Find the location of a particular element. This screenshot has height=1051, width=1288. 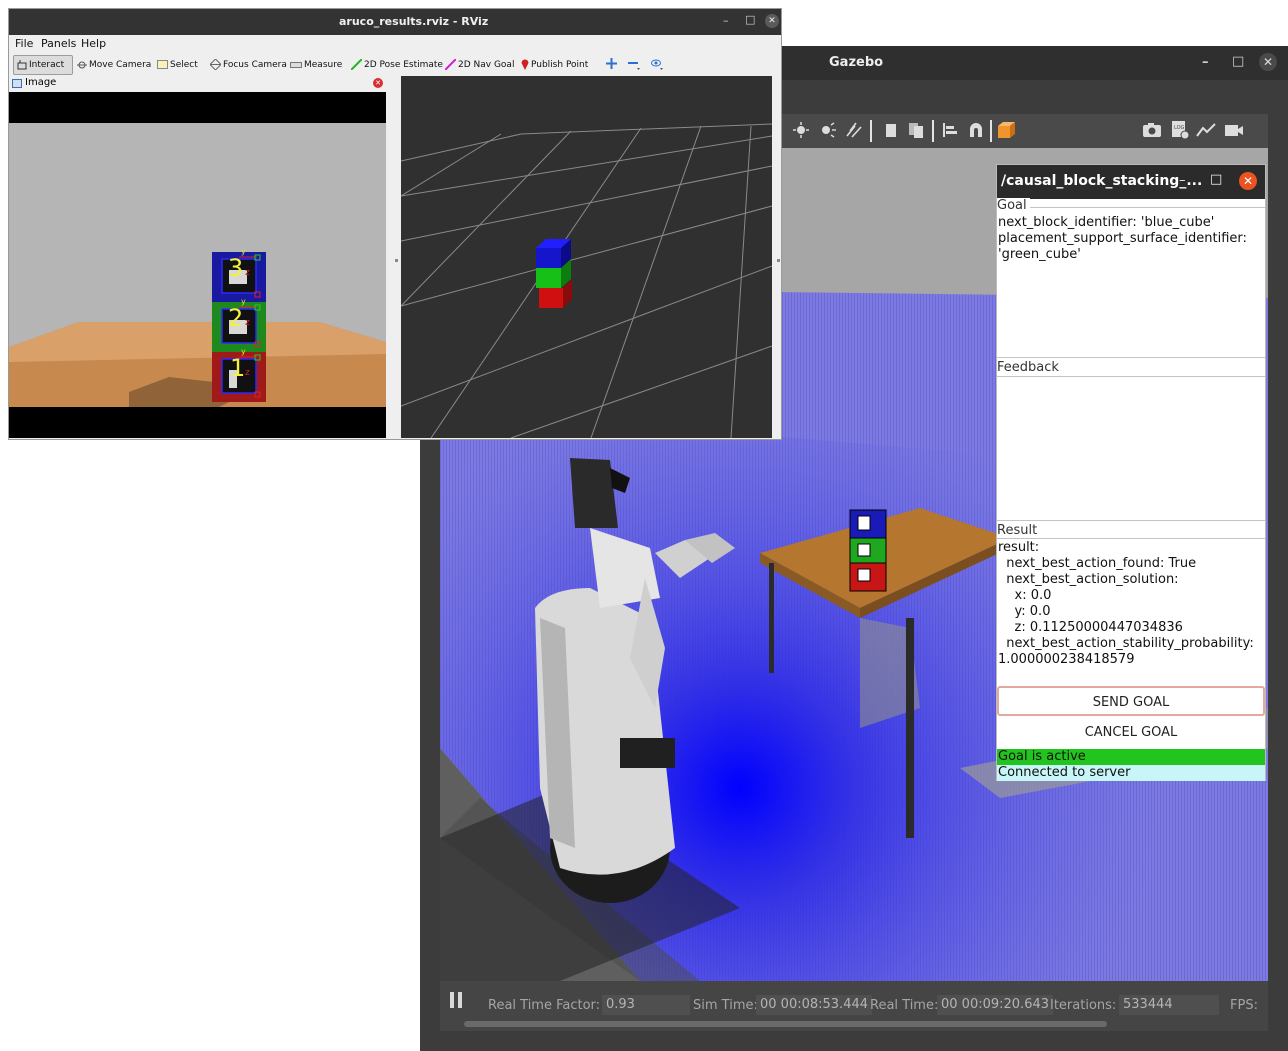

result-line: next_best_action_stability_probability: is located at coordinates (1126, 643).